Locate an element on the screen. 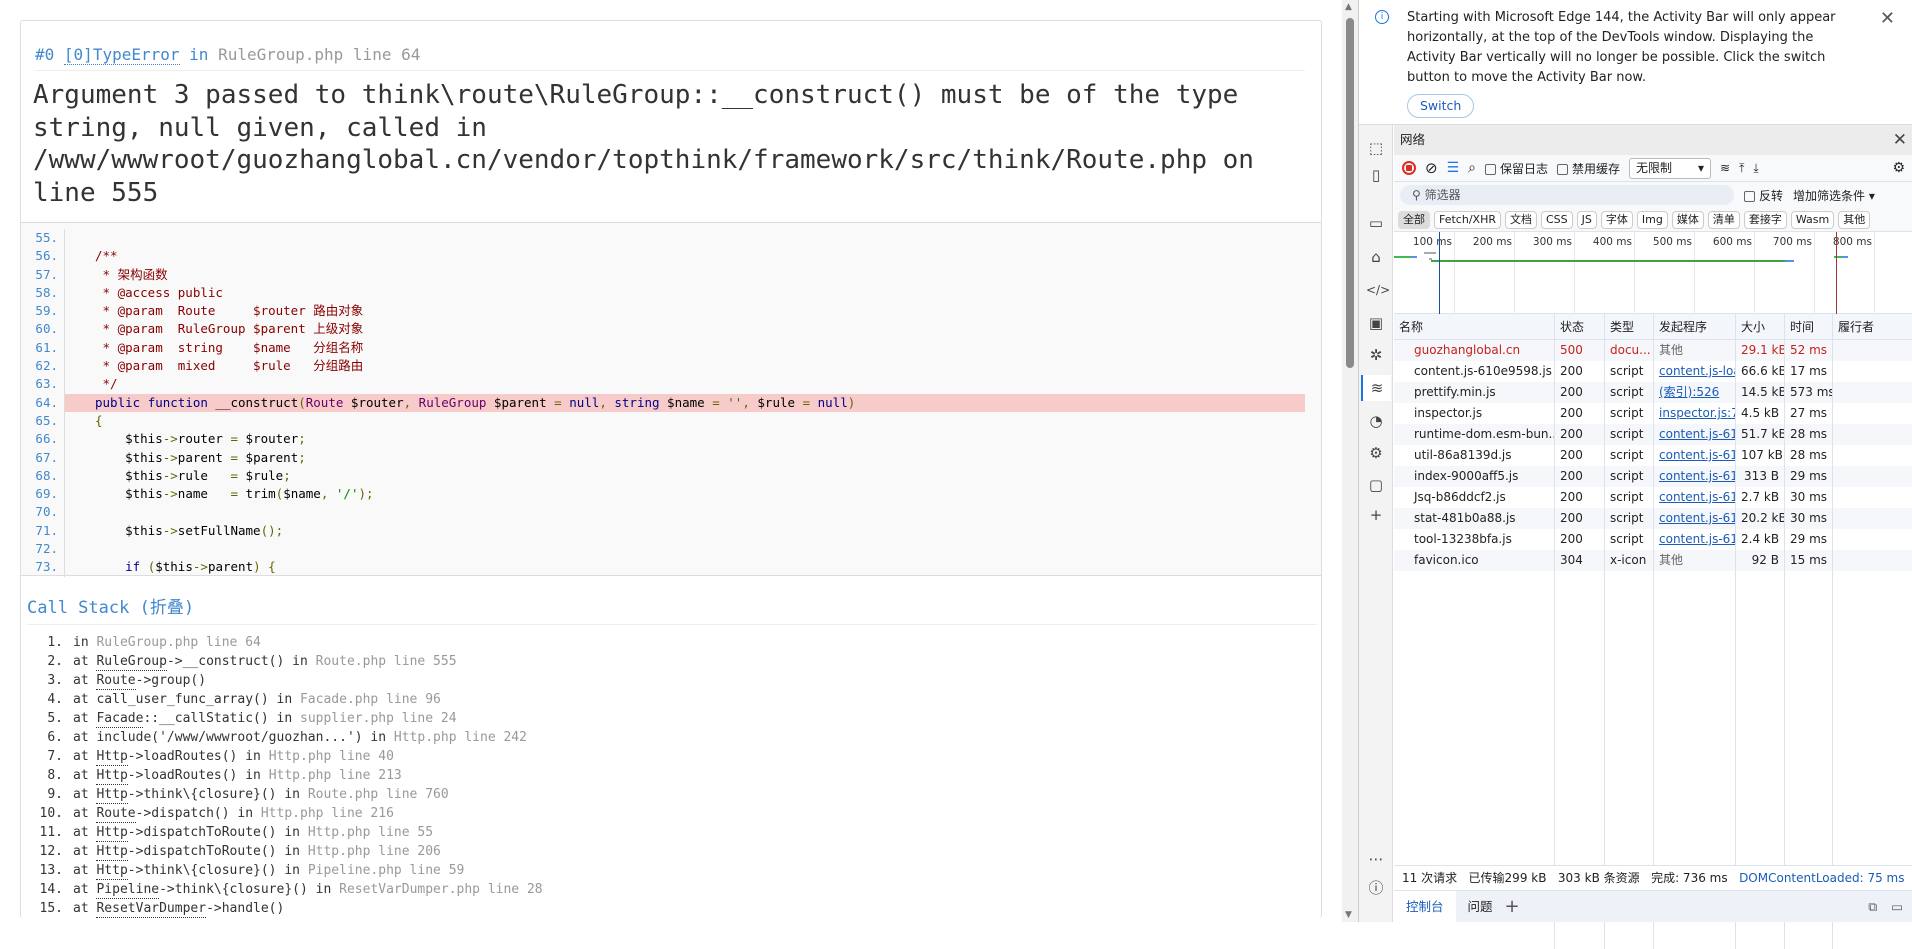 The image size is (1912, 949). tab-console: 控制台 is located at coordinates (1425, 906).